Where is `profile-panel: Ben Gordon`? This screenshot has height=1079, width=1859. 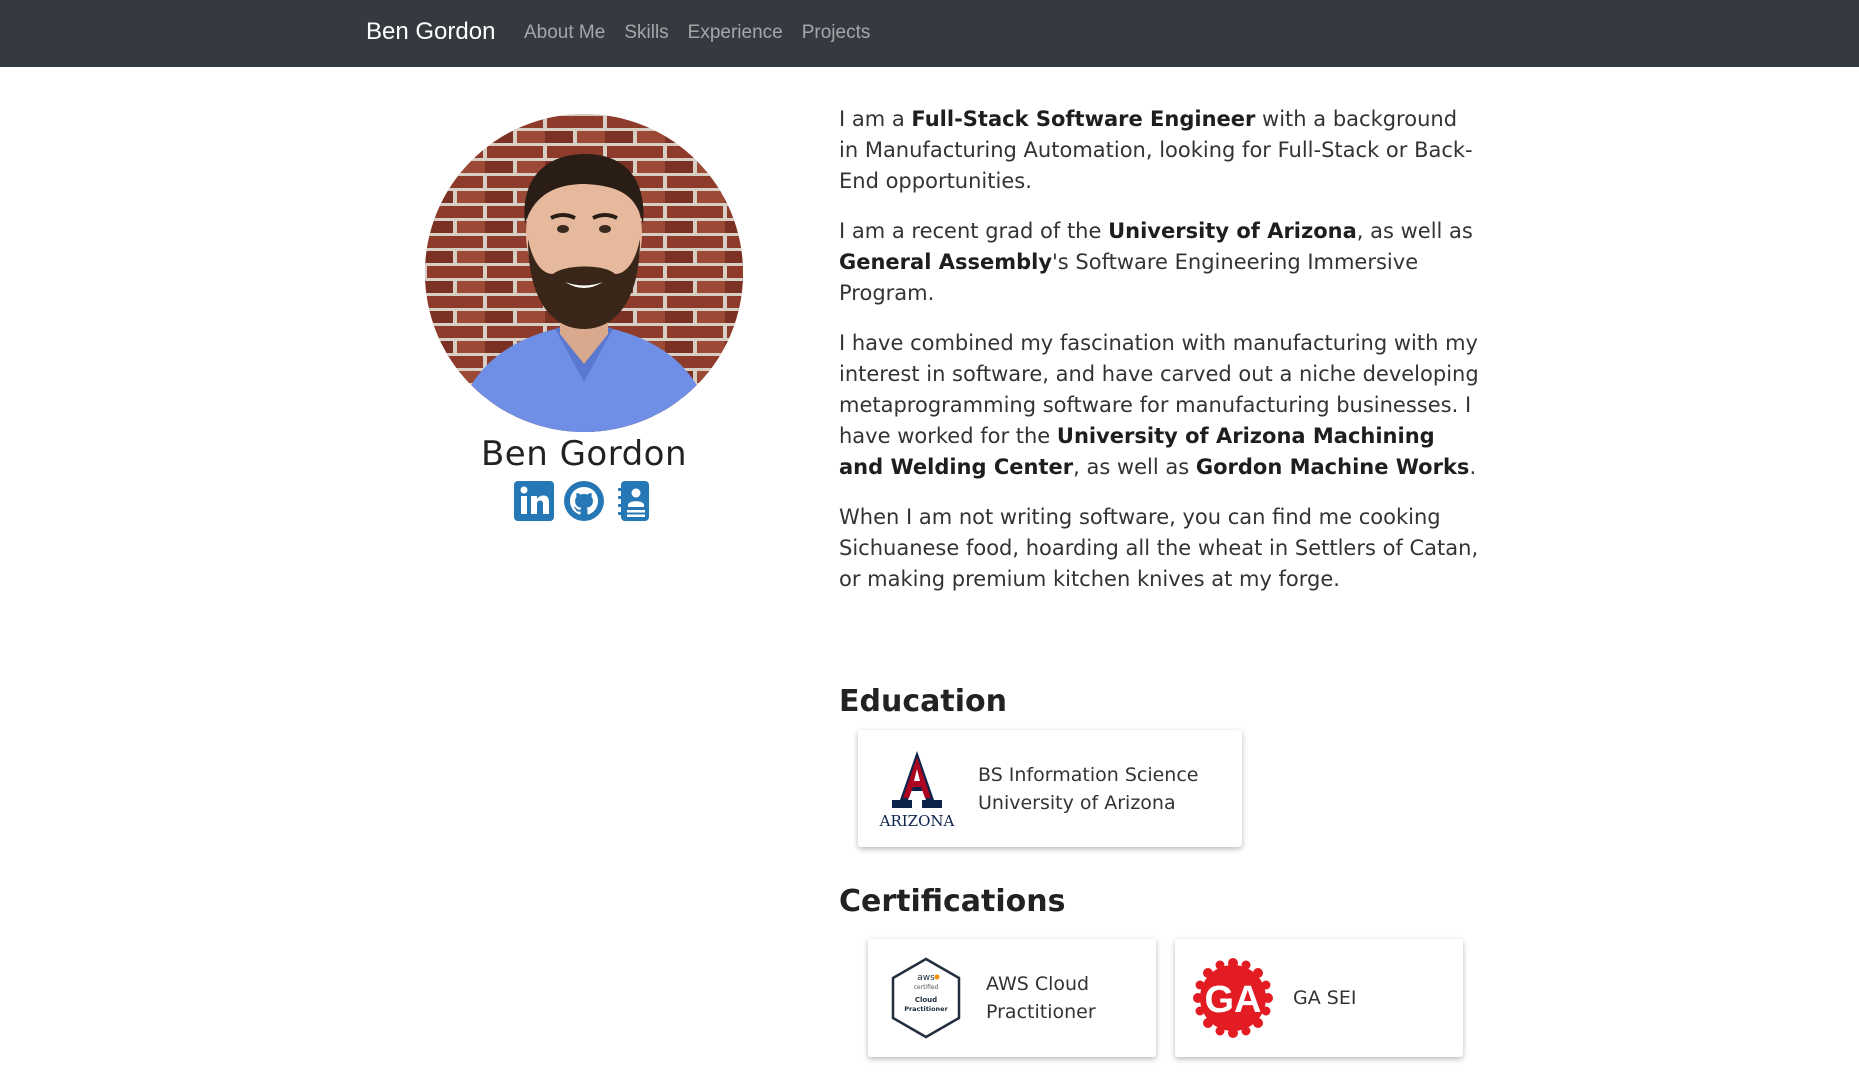 profile-panel: Ben Gordon is located at coordinates (584, 318).